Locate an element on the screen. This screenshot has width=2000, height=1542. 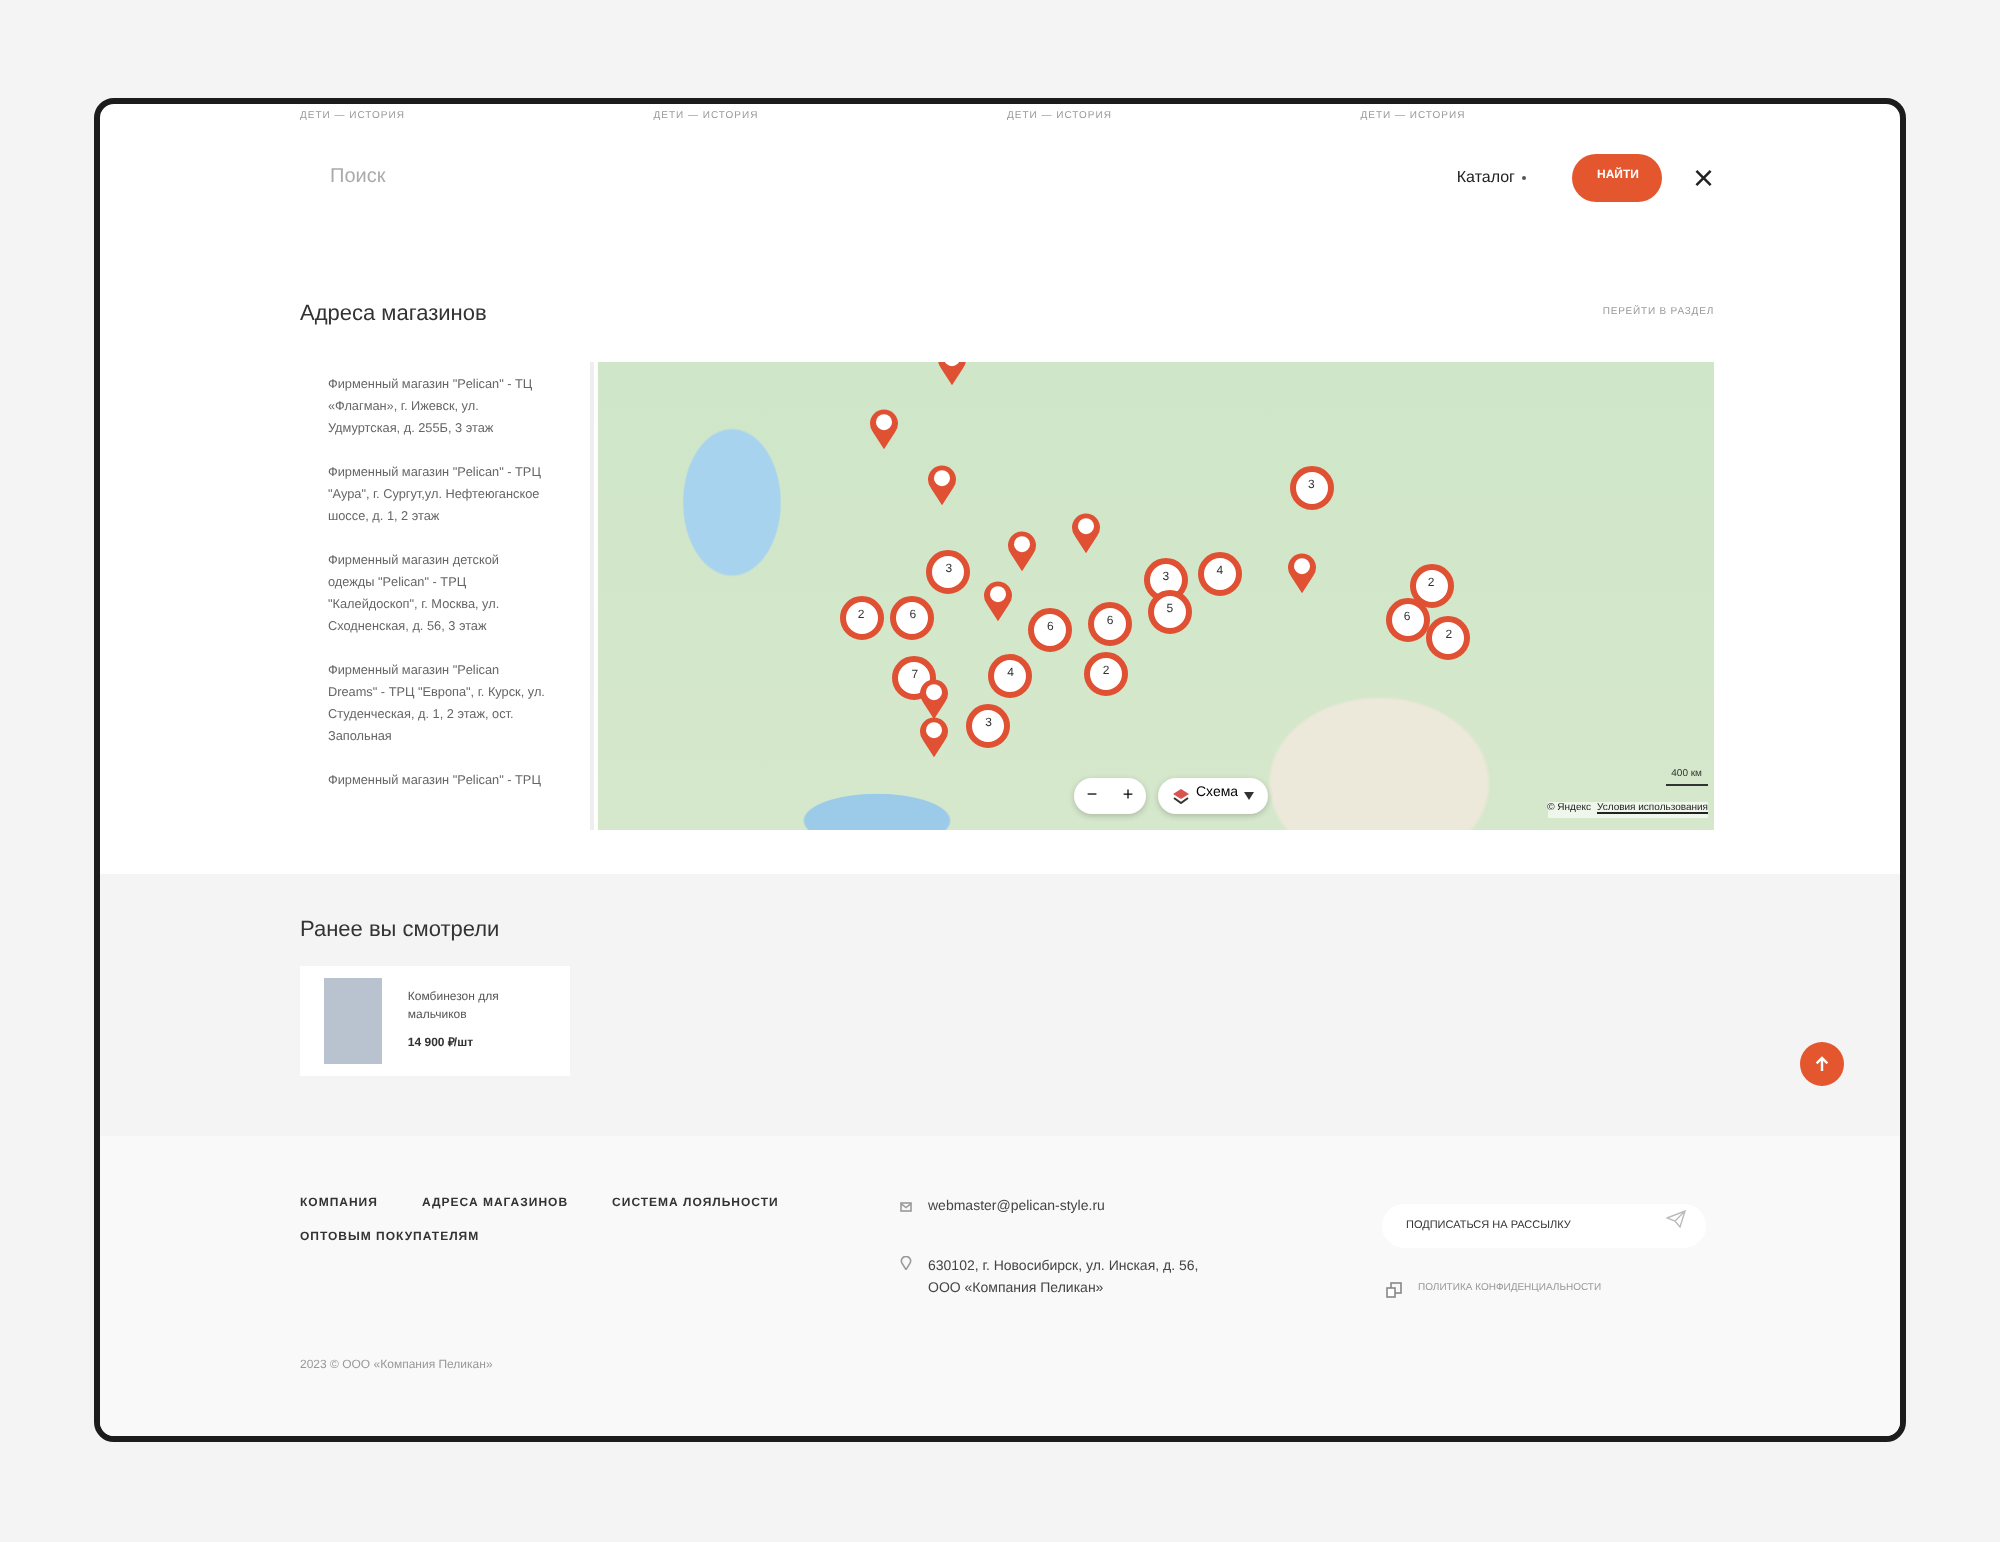
document-icon is located at coordinates (1394, 1290).